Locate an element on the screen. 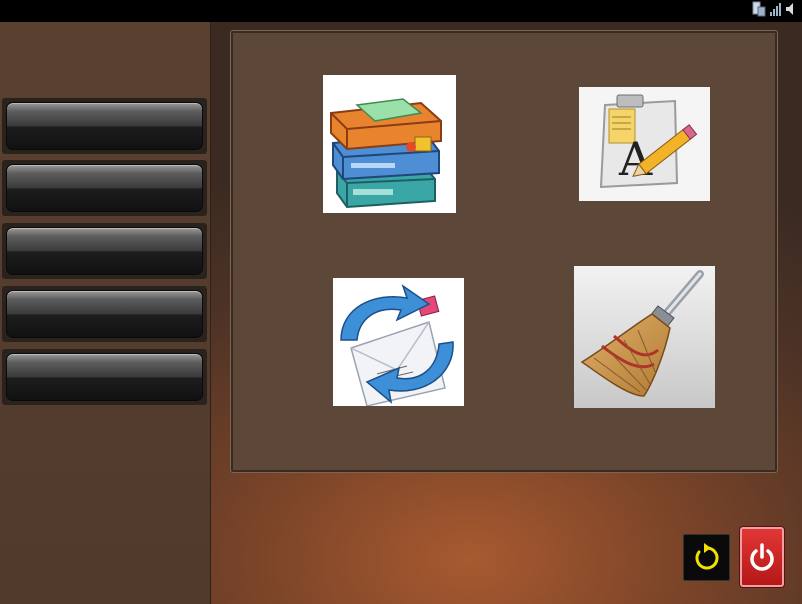 This screenshot has width=802, height=604. system-top-bar is located at coordinates (401, 11).